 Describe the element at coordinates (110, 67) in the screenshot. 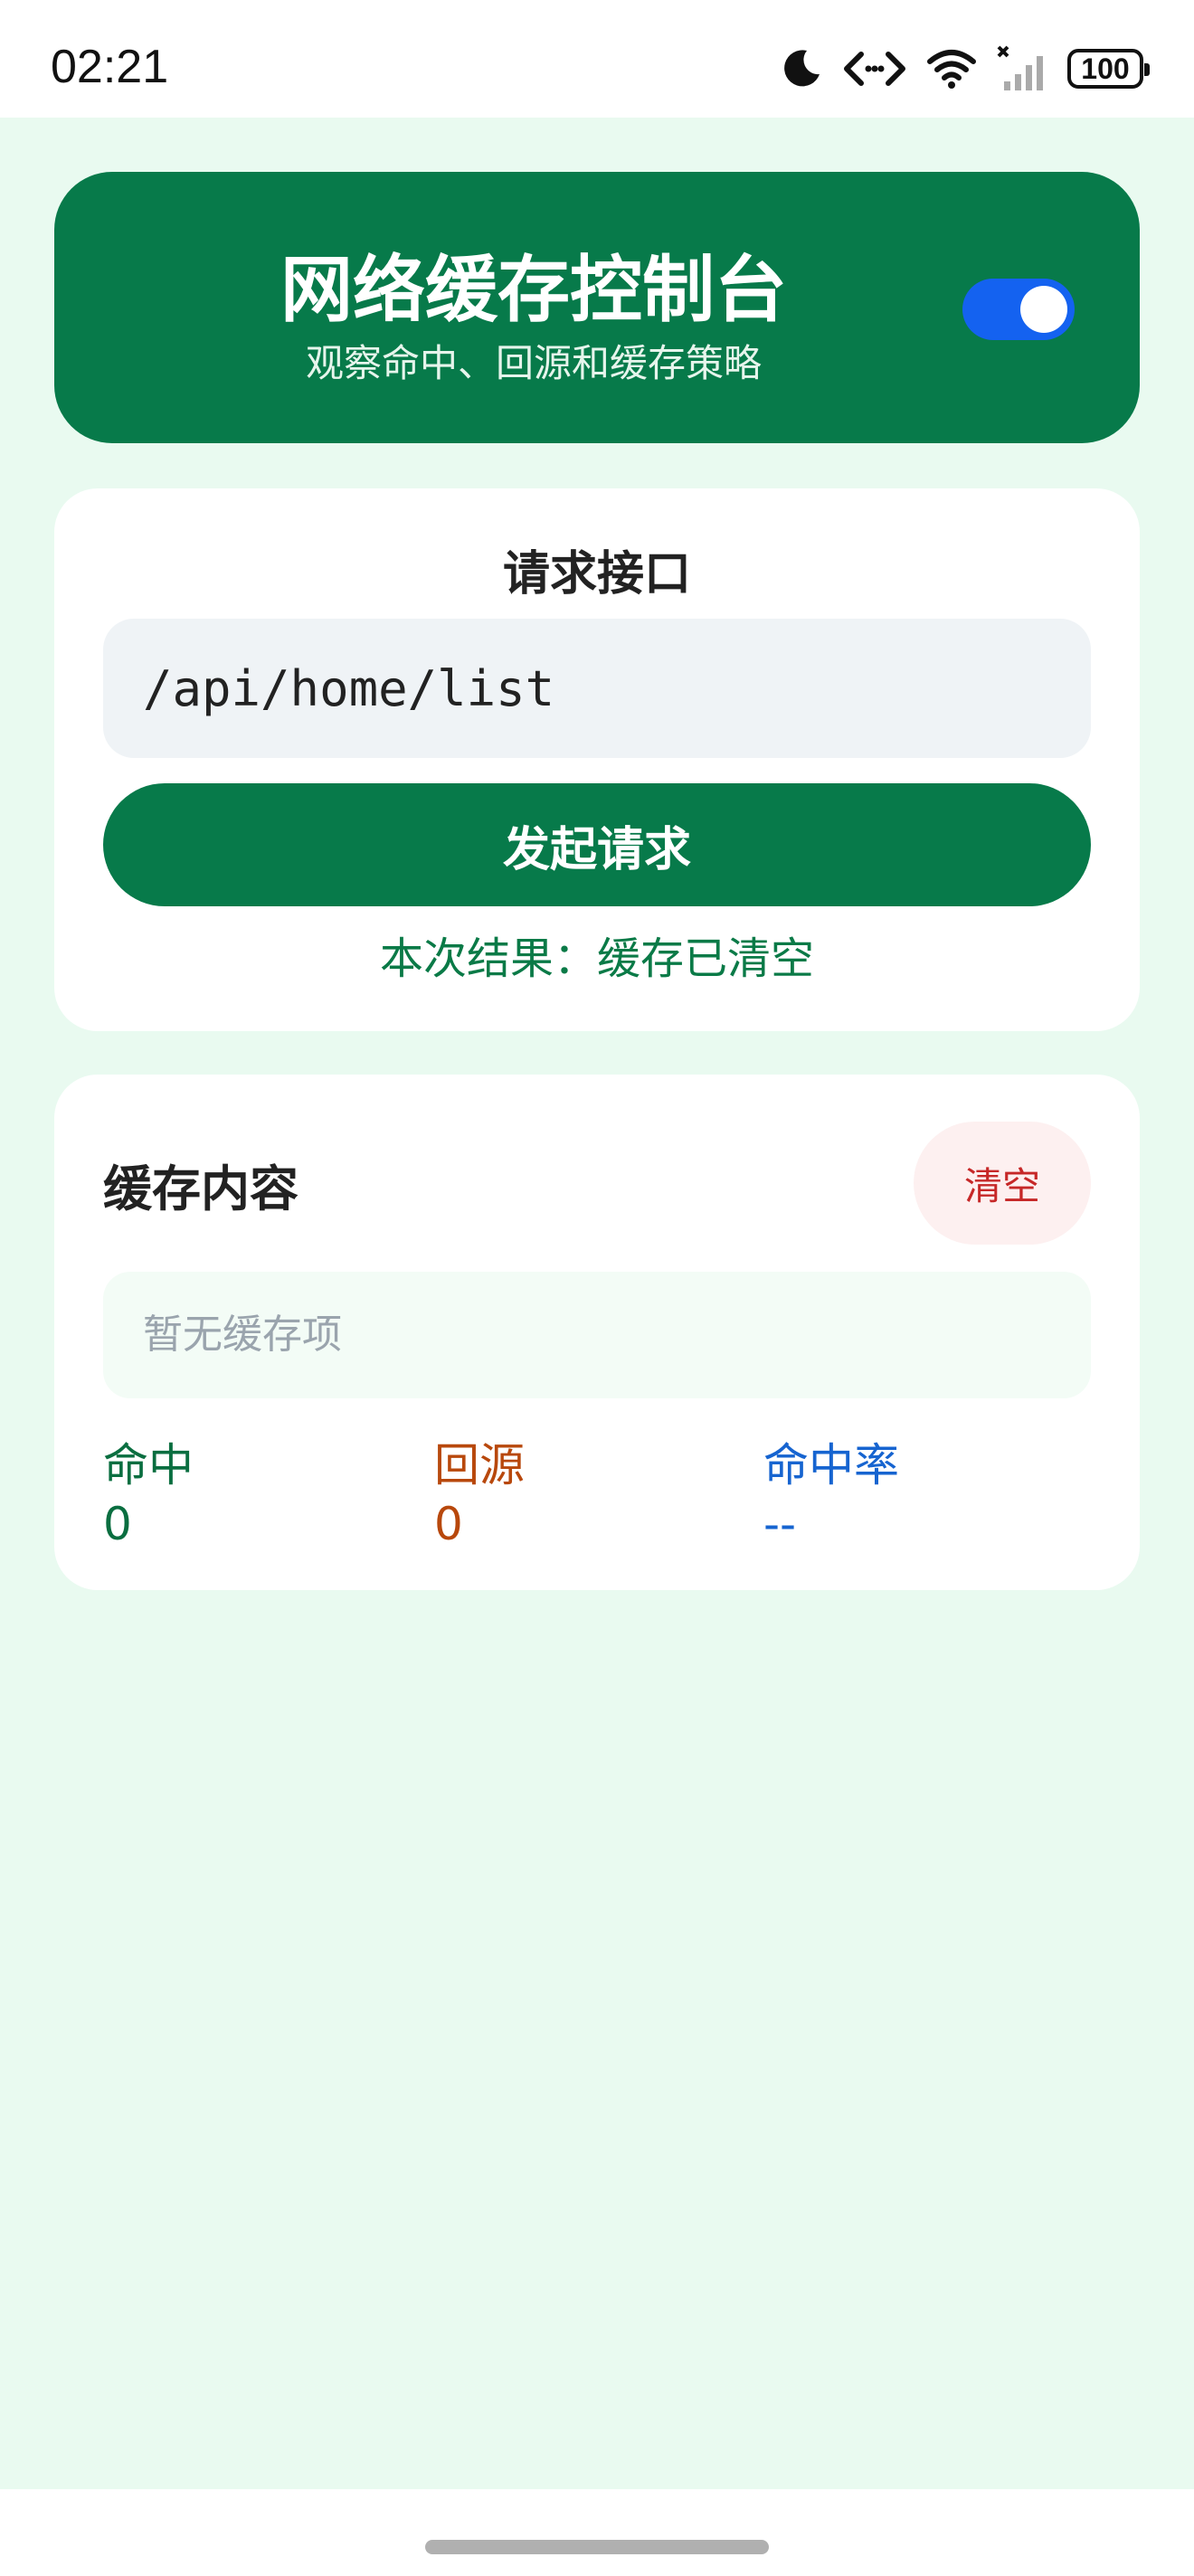

I see `status-time: 02:21` at that location.